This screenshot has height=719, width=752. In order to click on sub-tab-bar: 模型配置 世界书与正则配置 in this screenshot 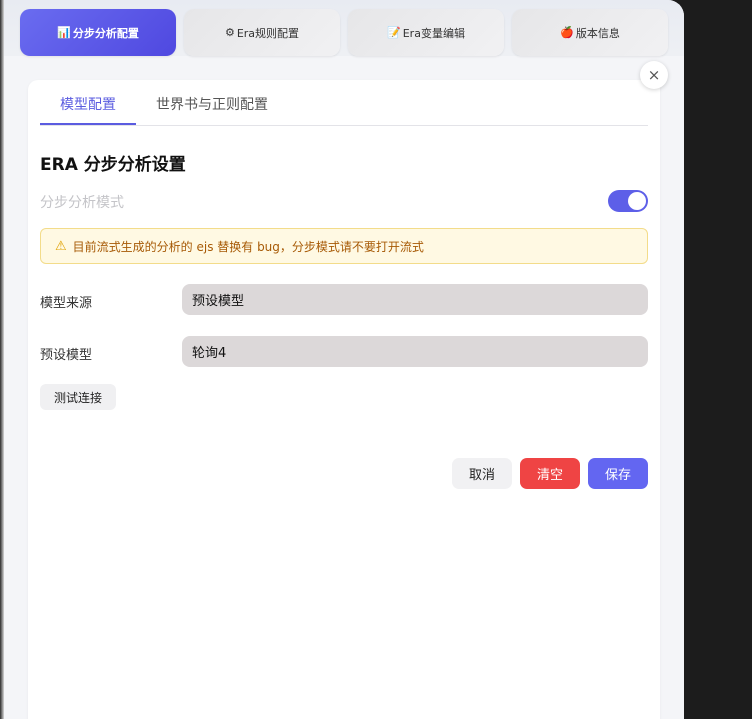, I will do `click(344, 103)`.